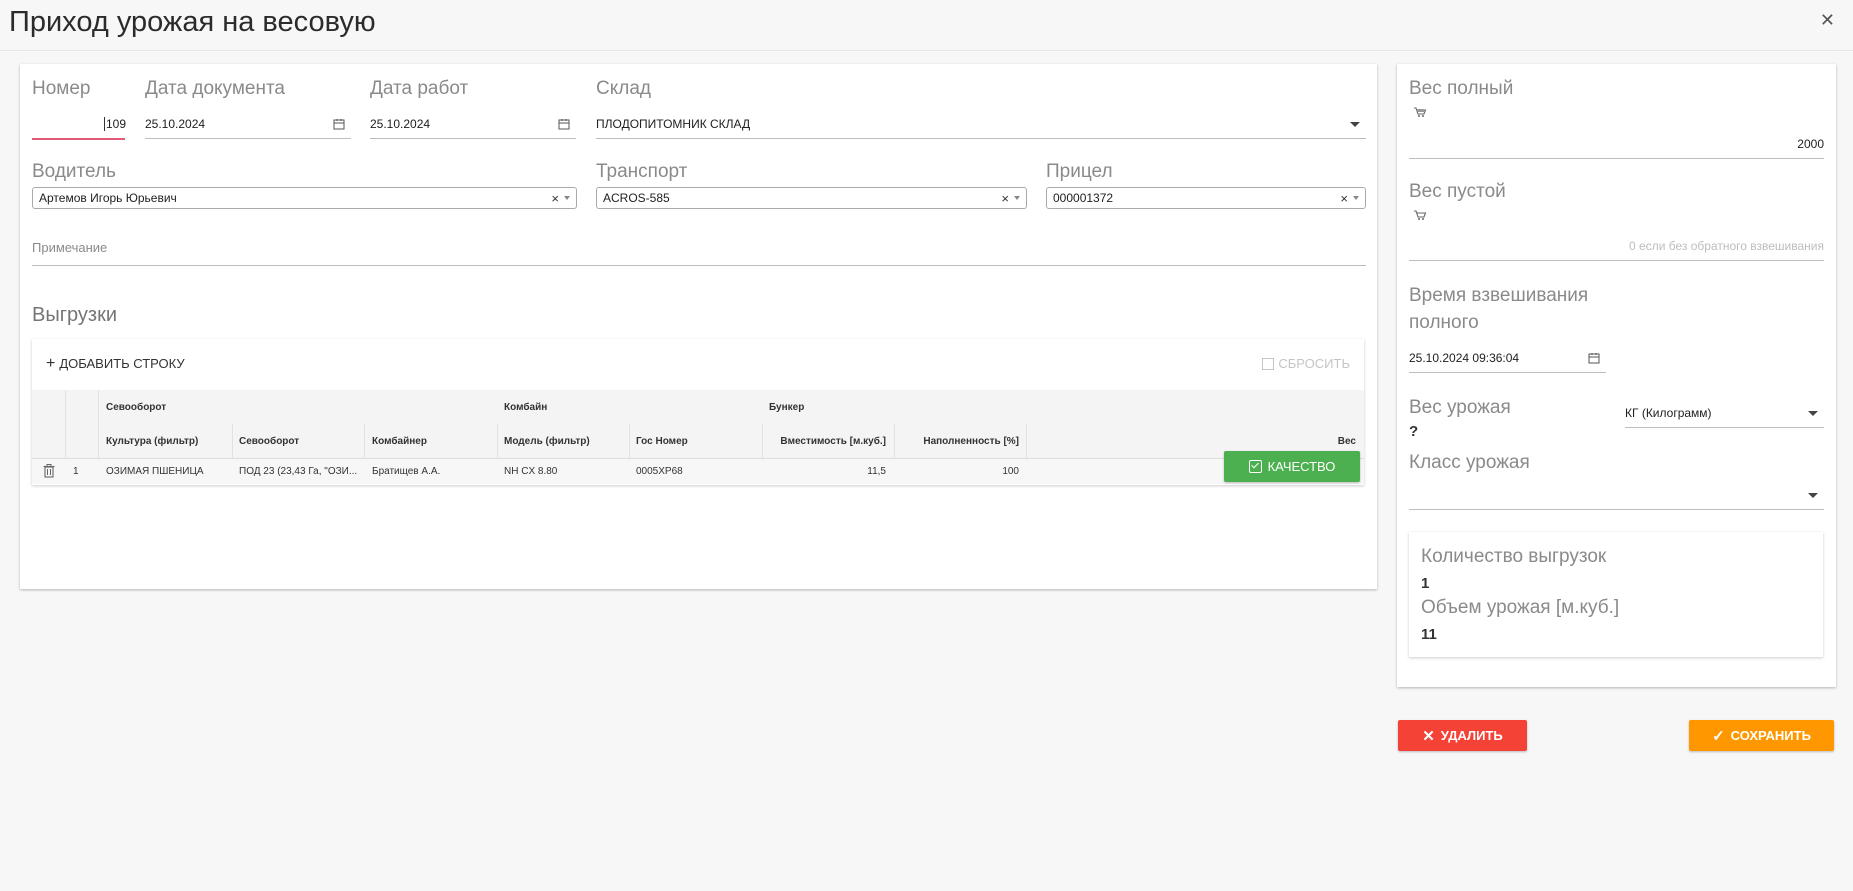 The width and height of the screenshot is (1853, 891). Describe the element at coordinates (1460, 407) in the screenshot. I see `crop-weight-label: Вес урожая` at that location.